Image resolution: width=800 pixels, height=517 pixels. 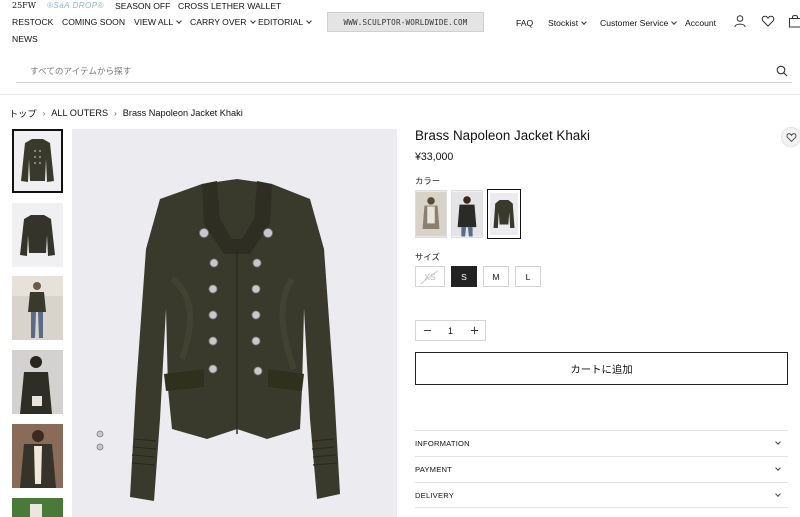 I want to click on nav-25fw: 25FW, so click(x=24, y=5).